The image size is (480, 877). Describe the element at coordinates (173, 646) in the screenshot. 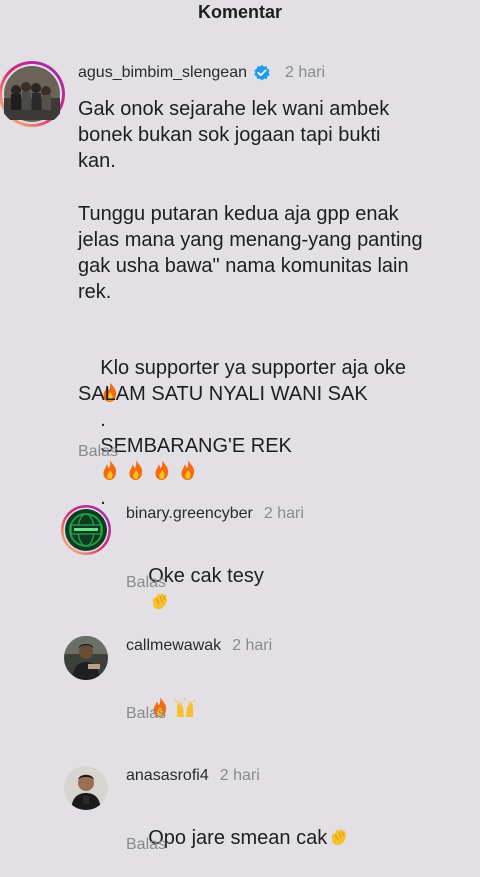

I see `reply-username: callmewawak` at that location.